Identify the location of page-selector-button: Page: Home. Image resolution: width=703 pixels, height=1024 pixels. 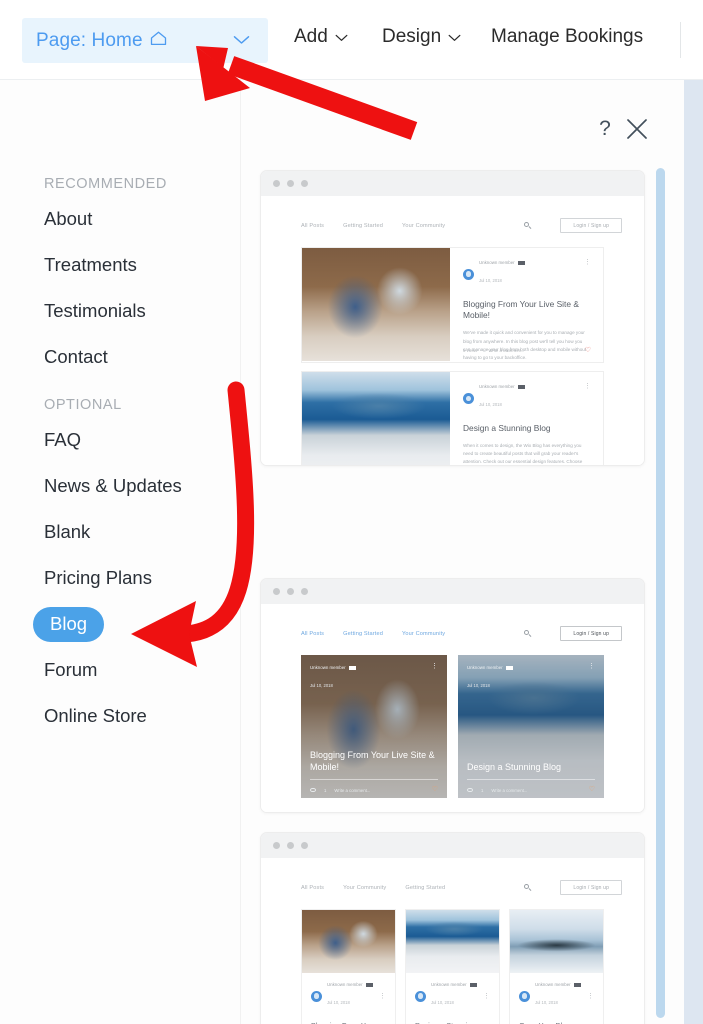
(145, 40).